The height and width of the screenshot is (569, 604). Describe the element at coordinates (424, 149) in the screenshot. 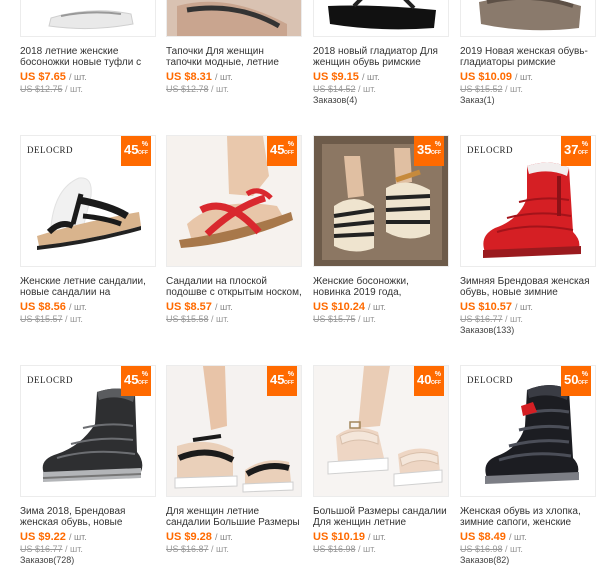

I see `discount-value: 35` at that location.